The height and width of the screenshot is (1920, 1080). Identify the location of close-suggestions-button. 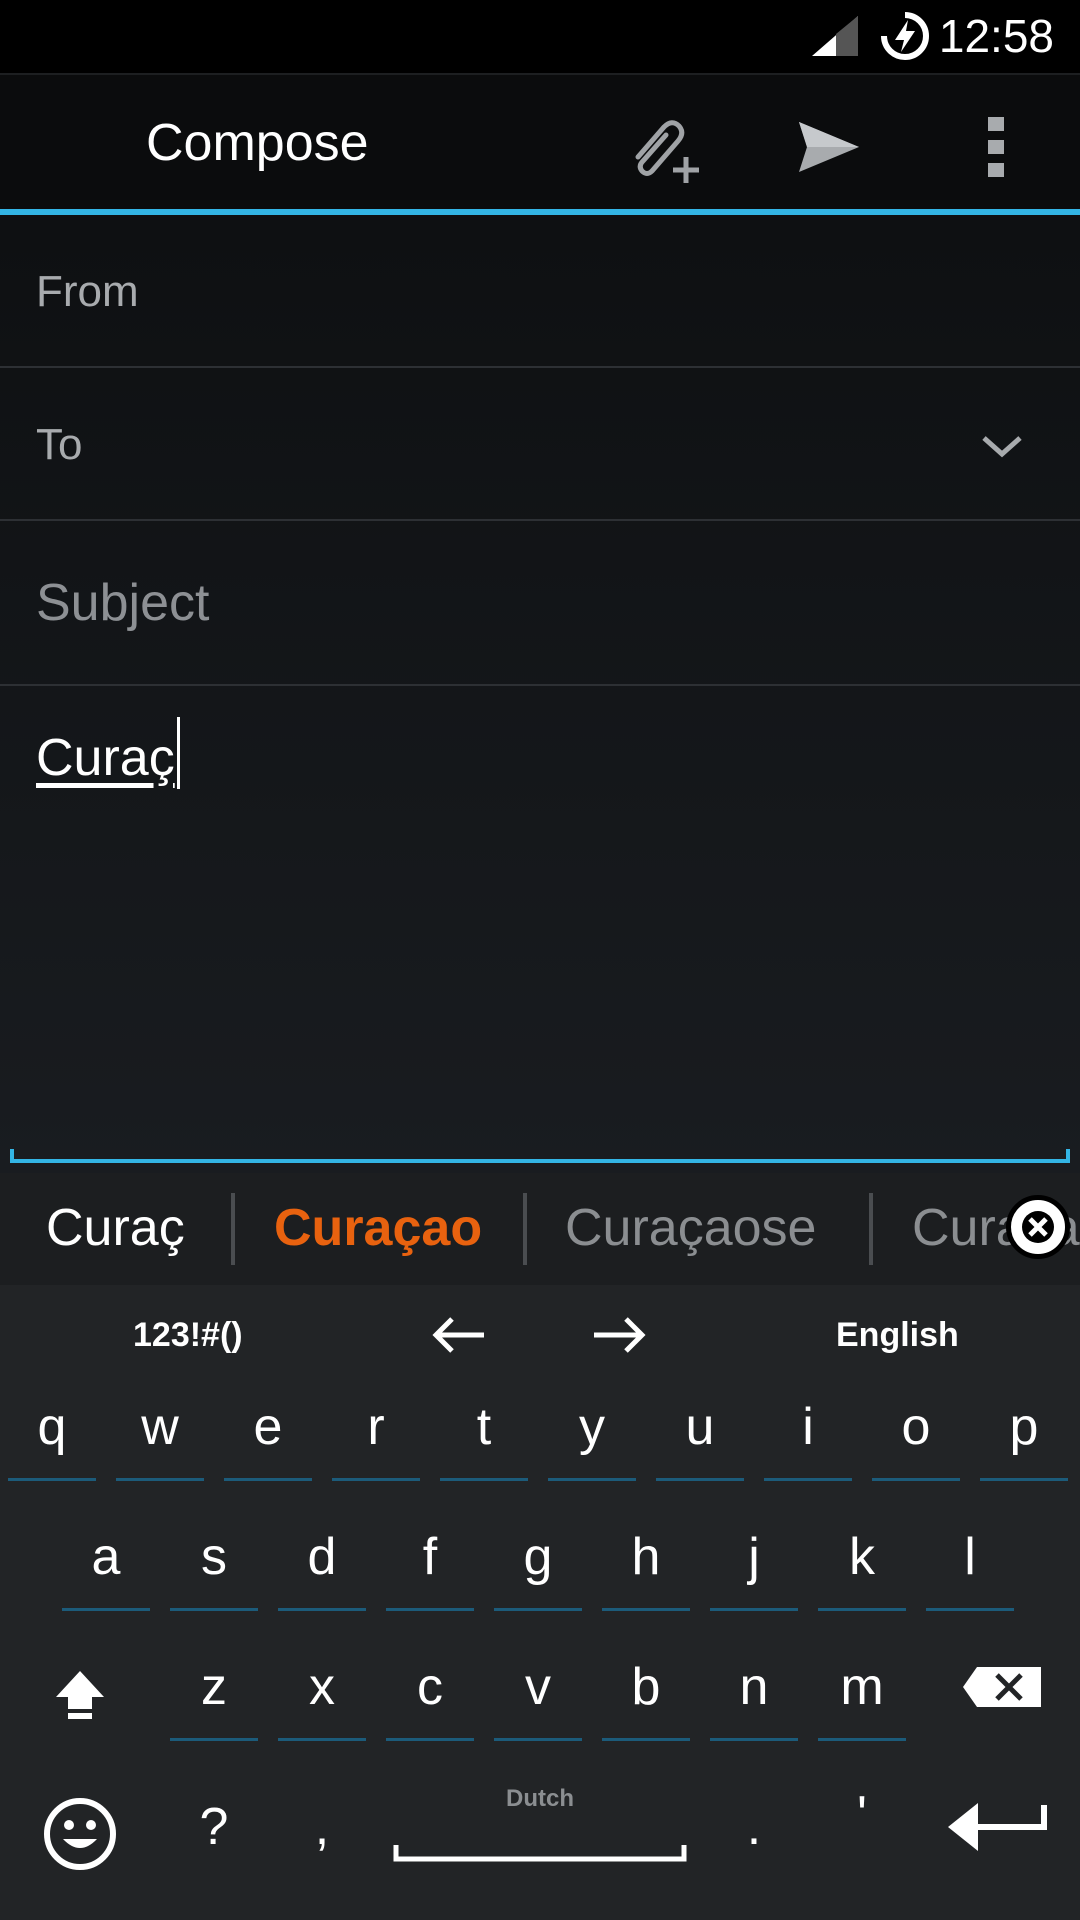
(1038, 1227).